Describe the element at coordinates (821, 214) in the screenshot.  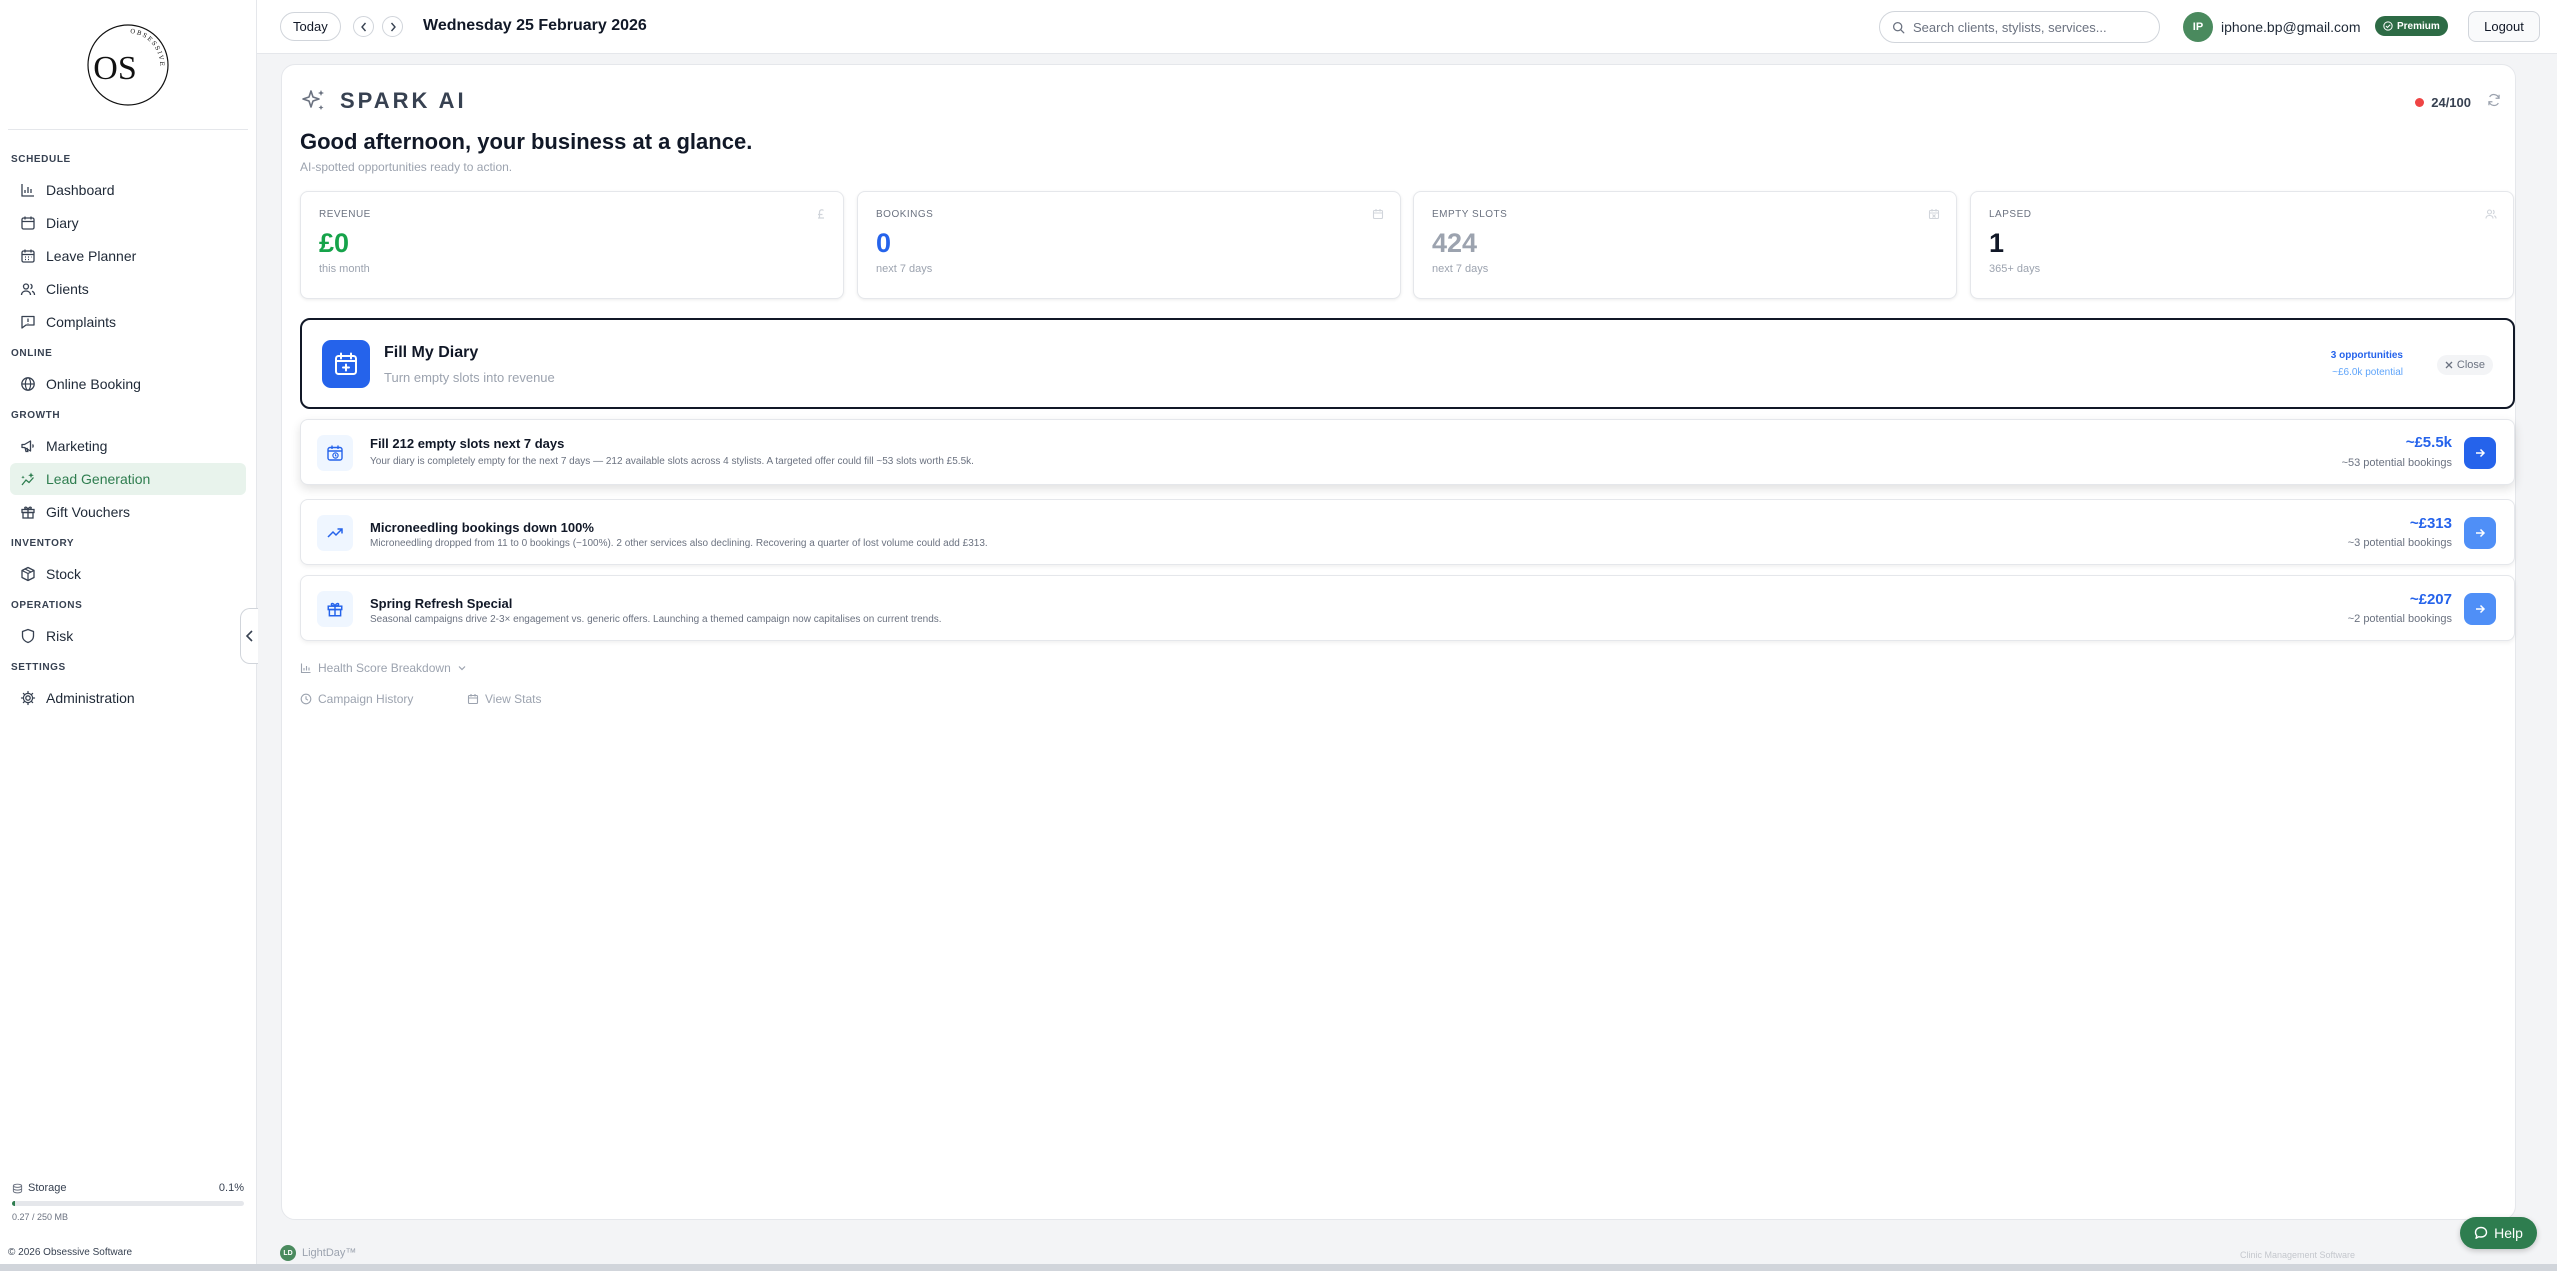
I see `pound-icon` at that location.